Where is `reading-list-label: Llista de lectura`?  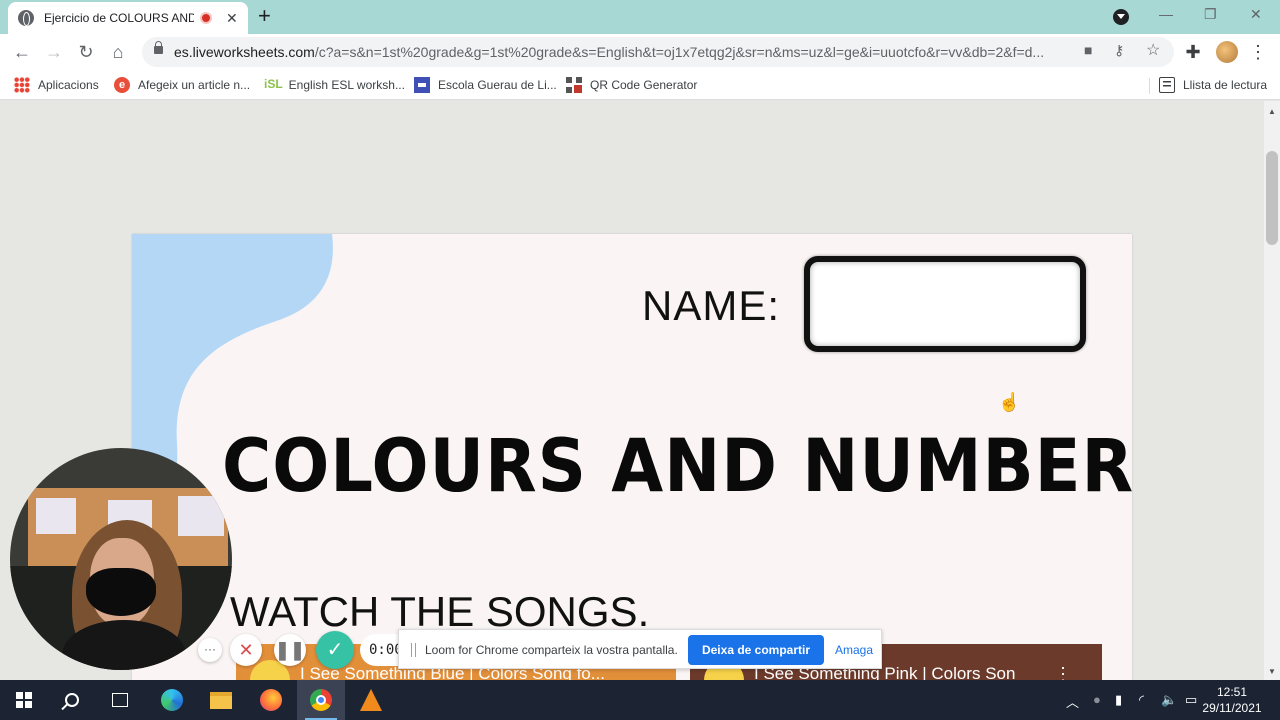
reading-list-label: Llista de lectura is located at coordinates (1225, 85).